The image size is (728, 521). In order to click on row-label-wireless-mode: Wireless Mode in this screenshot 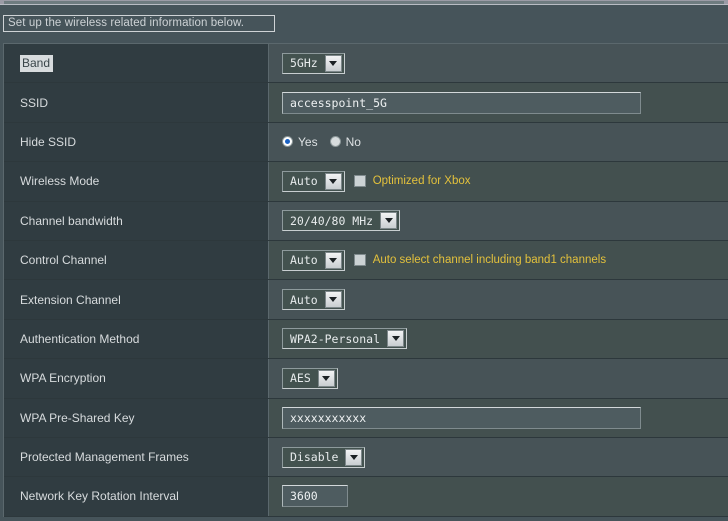, I will do `click(136, 181)`.